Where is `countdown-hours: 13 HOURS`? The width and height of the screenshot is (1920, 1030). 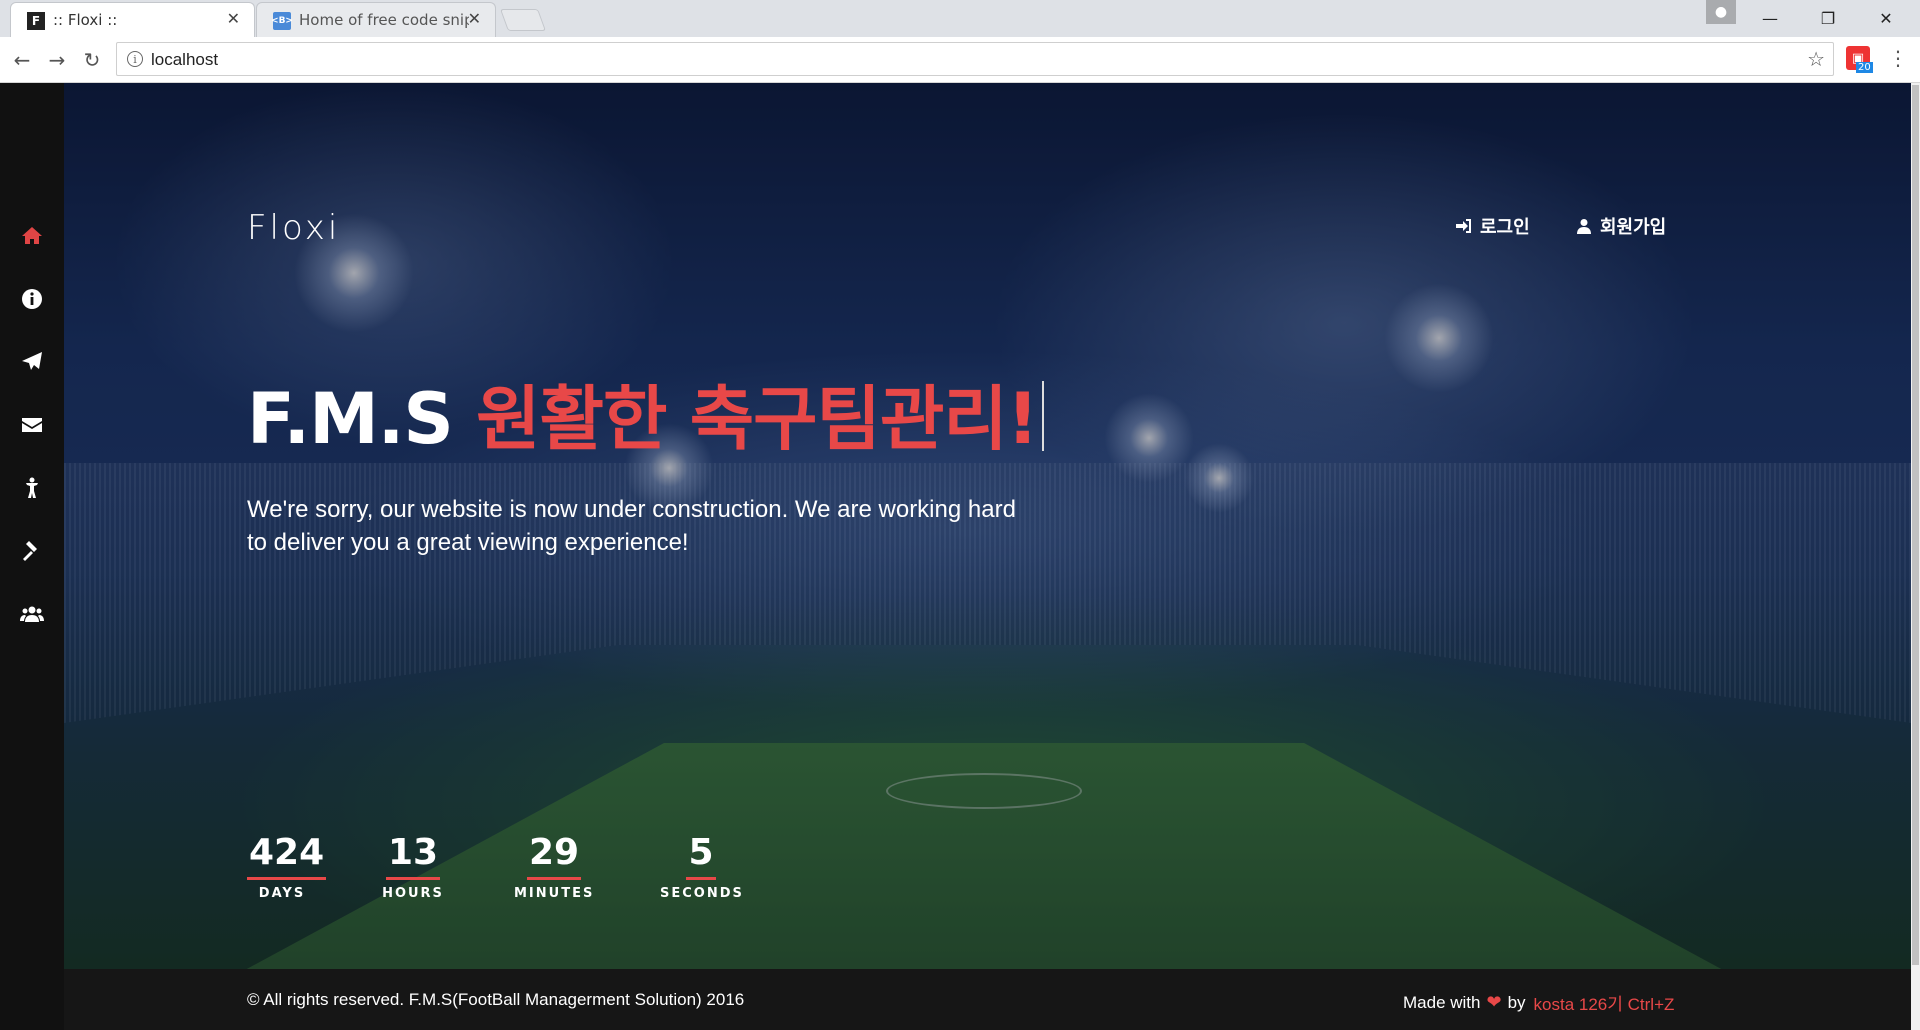 countdown-hours: 13 HOURS is located at coordinates (413, 867).